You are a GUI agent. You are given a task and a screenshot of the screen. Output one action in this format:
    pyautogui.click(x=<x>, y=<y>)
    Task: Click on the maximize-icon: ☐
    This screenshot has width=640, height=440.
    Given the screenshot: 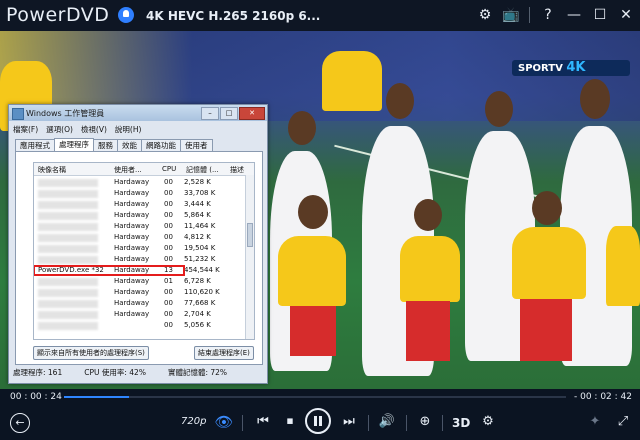 What is the action you would take?
    pyautogui.click(x=600, y=15)
    